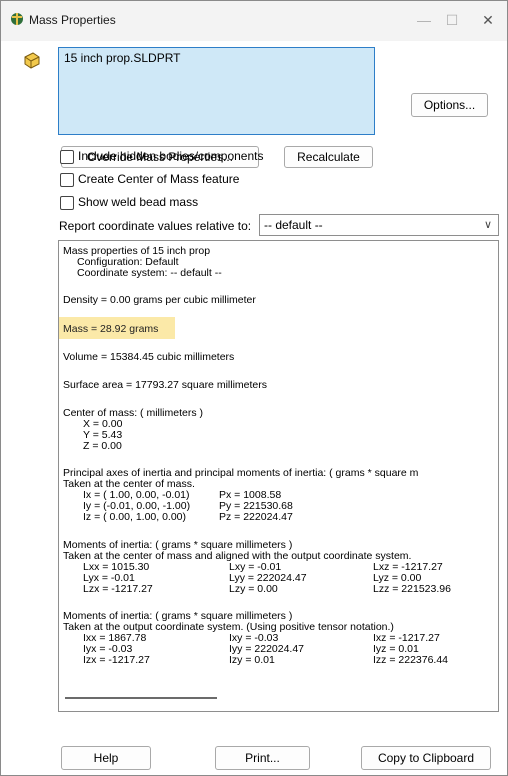  Describe the element at coordinates (135, 517) in the screenshot. I see `results-iz: Iz = ( 0.00, 1.00, 0.00)` at that location.